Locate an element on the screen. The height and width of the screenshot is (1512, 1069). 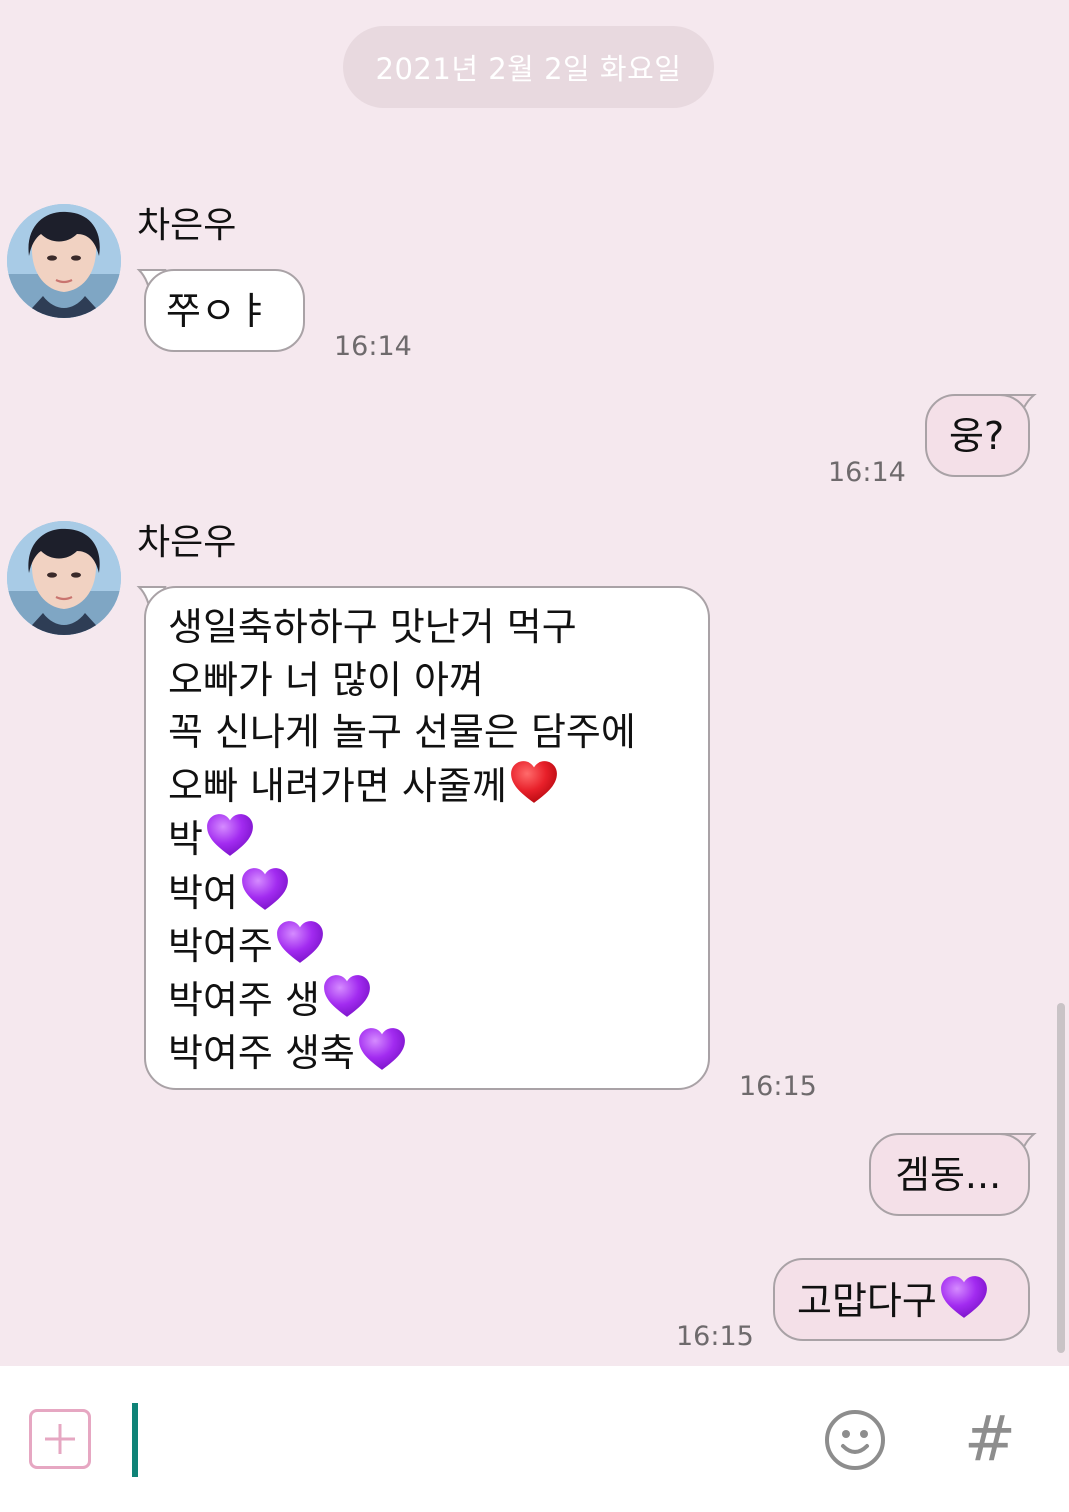
message-line-with-emoji: 박여주 is located at coordinates (438, 946).